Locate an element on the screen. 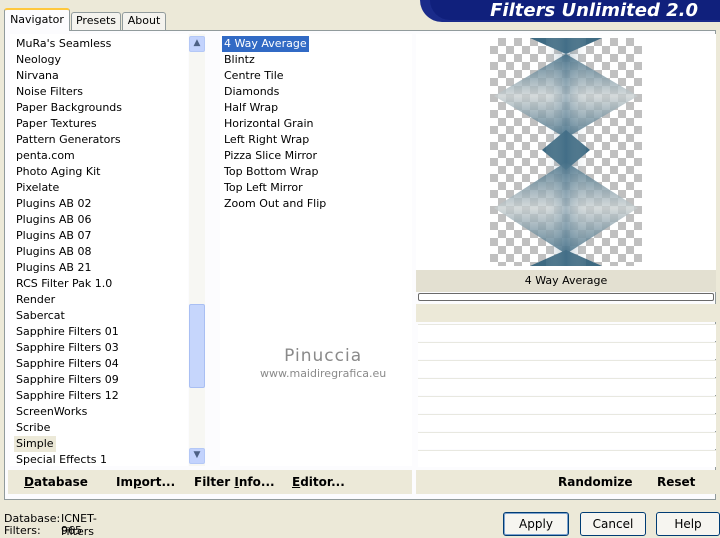  title-banner: Filters Unlimited 2.0 is located at coordinates (570, 11).